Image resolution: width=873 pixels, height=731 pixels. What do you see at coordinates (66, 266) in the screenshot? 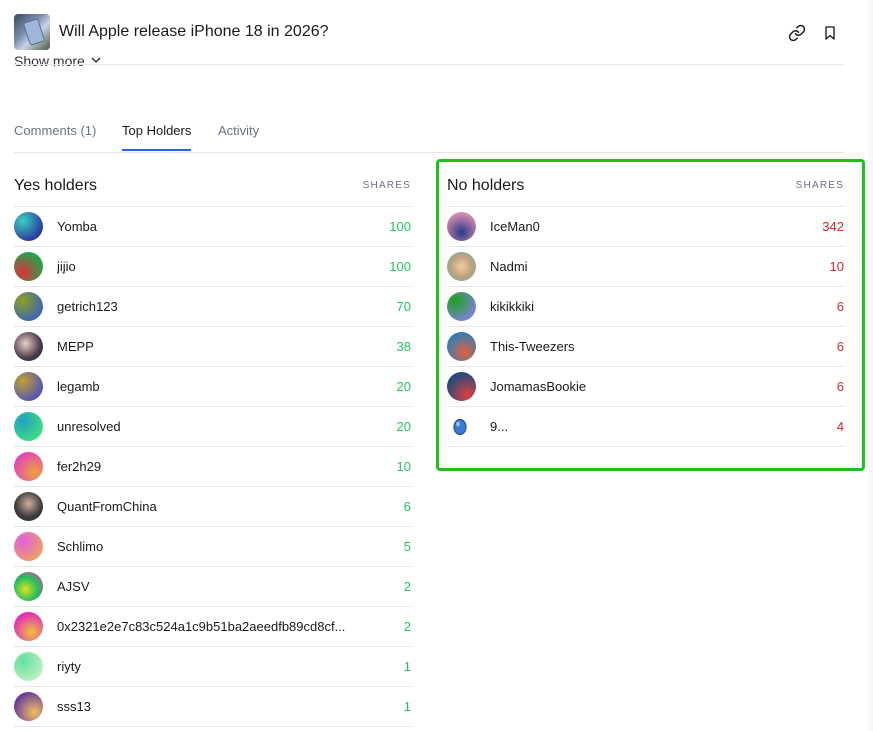
I see `holder-name: jijio` at bounding box center [66, 266].